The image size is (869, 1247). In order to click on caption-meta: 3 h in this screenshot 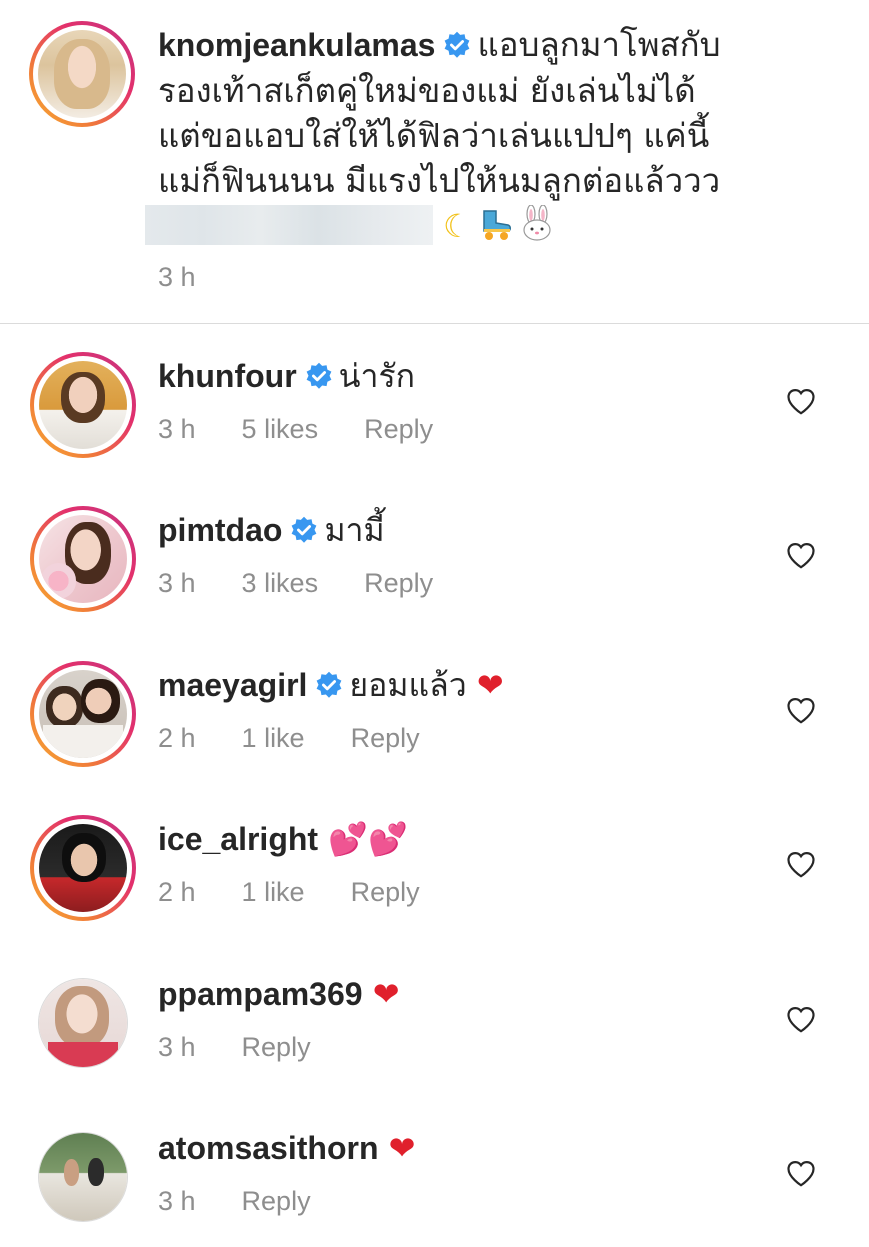, I will do `click(200, 277)`.